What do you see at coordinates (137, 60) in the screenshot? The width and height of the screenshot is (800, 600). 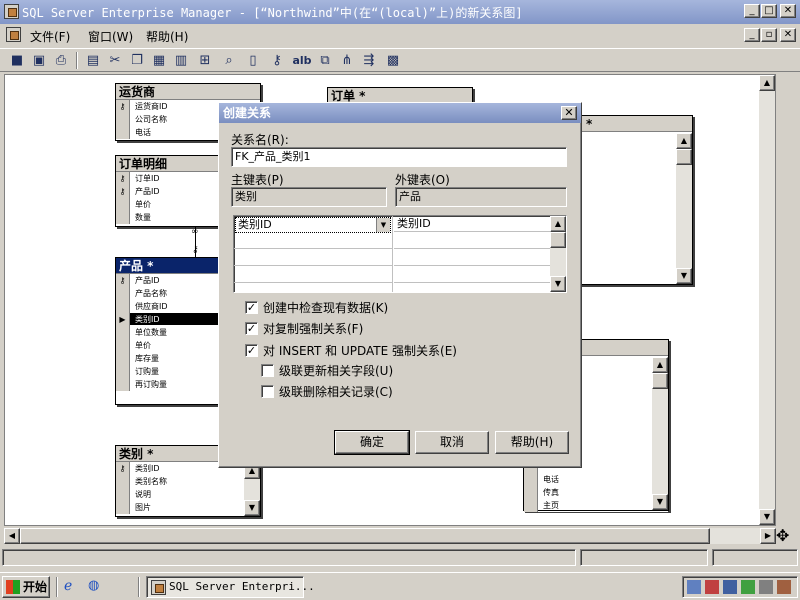 I see `copy-icon: ❐` at bounding box center [137, 60].